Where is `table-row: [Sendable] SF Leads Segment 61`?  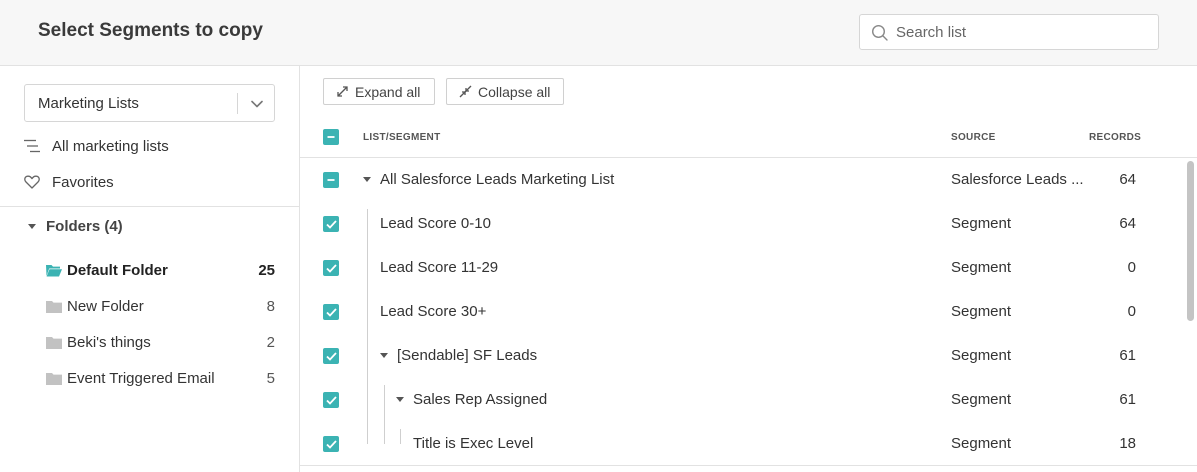 table-row: [Sendable] SF Leads Segment 61 is located at coordinates (742, 356).